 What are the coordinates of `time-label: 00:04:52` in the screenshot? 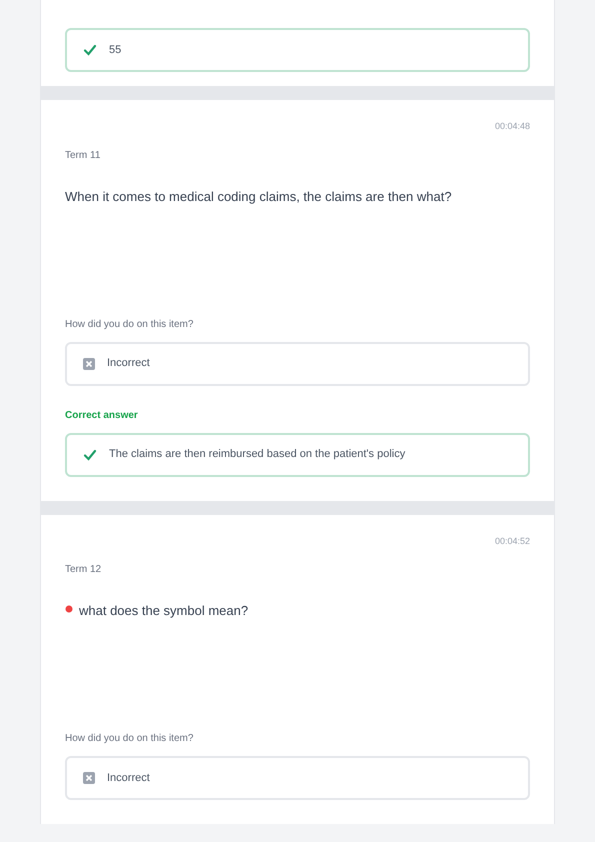 It's located at (512, 541).